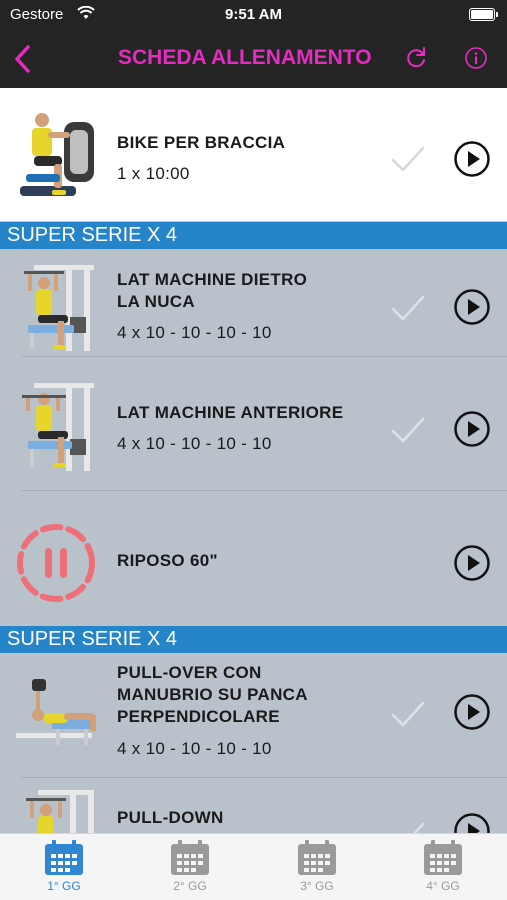  I want to click on tab-day-4: 4° GG, so click(443, 866).